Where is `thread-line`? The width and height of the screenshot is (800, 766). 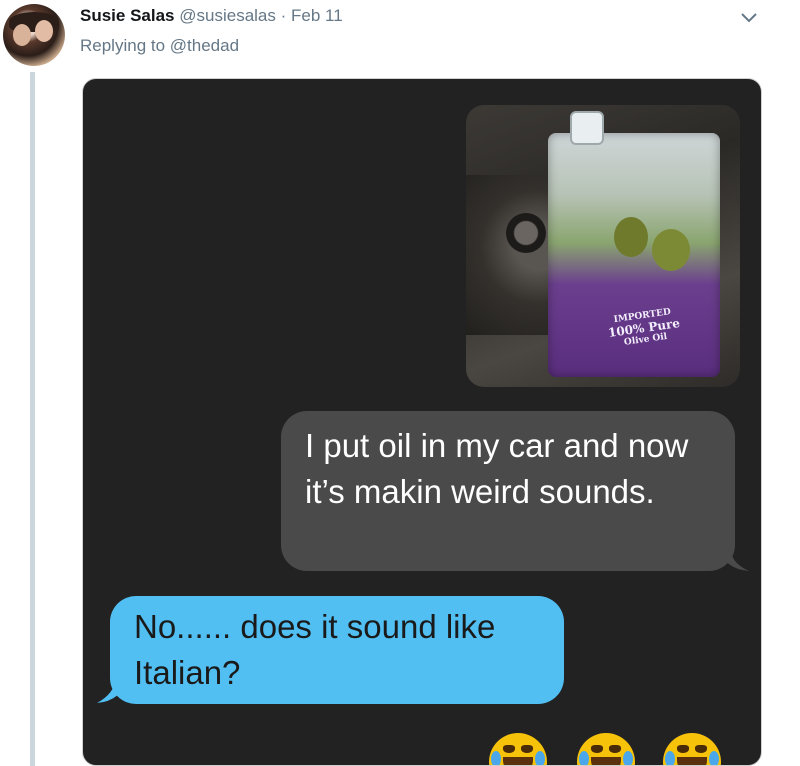
thread-line is located at coordinates (32, 419).